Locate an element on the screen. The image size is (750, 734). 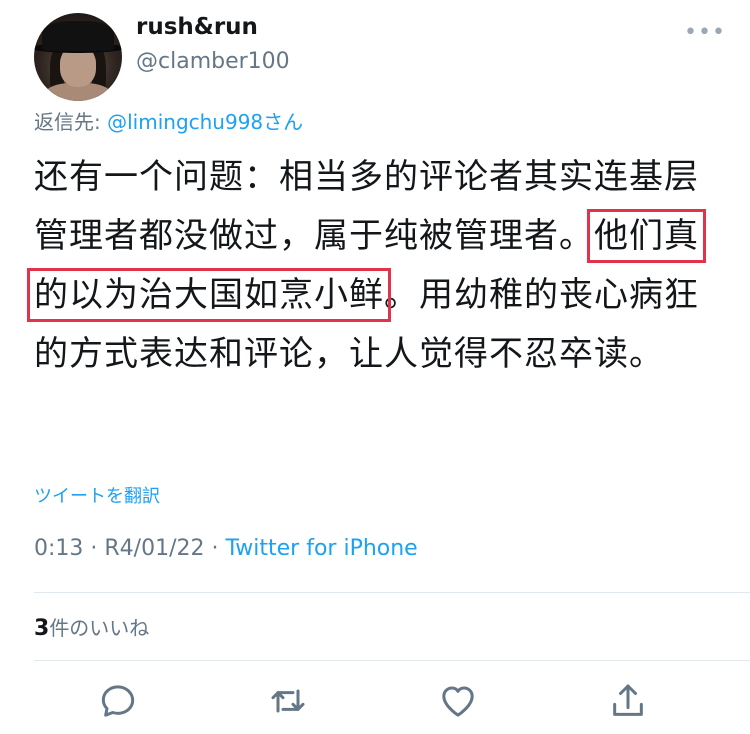
reply-to-mention: @limingchu998さん is located at coordinates (205, 122).